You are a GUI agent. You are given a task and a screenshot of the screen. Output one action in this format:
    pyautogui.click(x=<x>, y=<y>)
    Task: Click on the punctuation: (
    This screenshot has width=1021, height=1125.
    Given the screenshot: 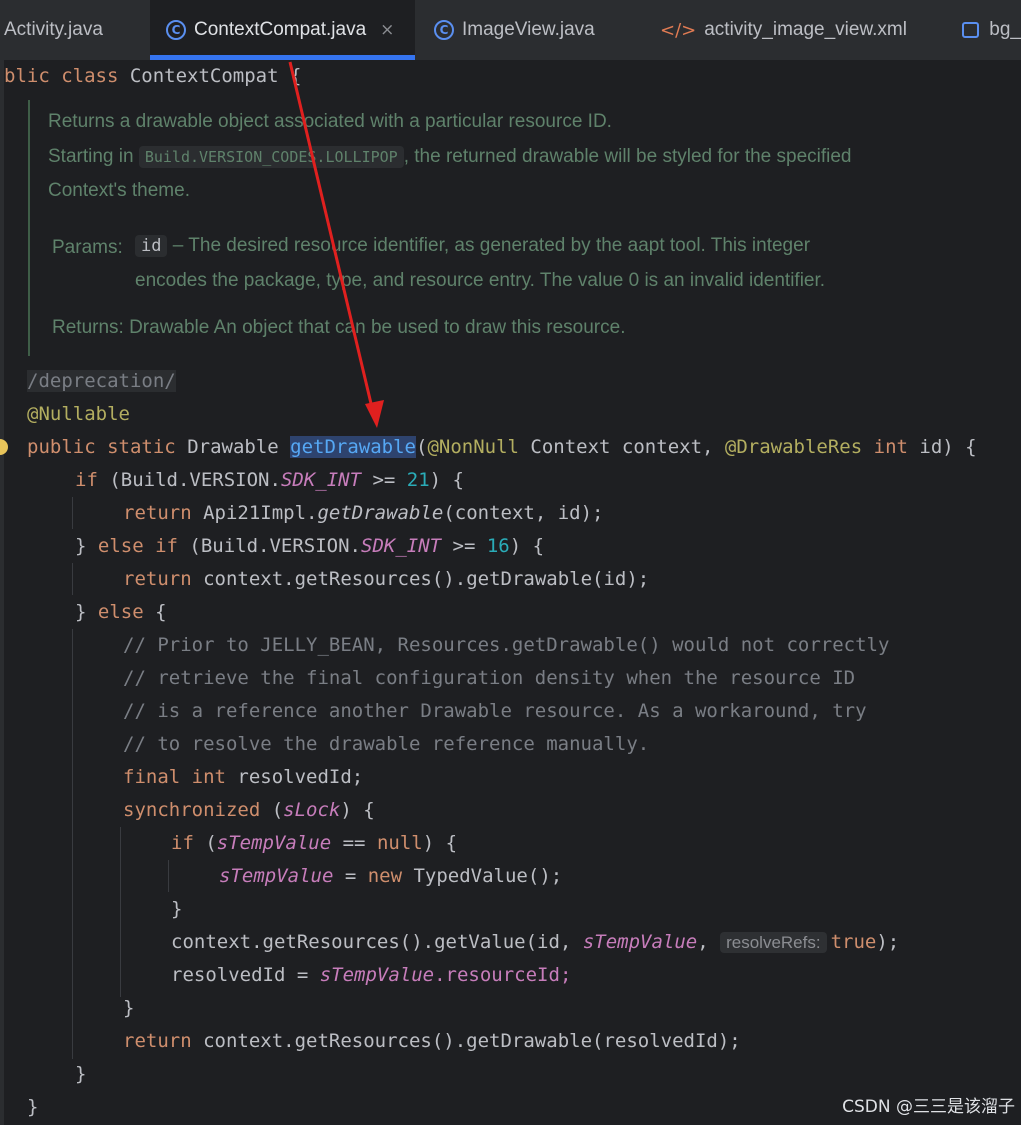 What is the action you would take?
    pyautogui.click(x=422, y=447)
    